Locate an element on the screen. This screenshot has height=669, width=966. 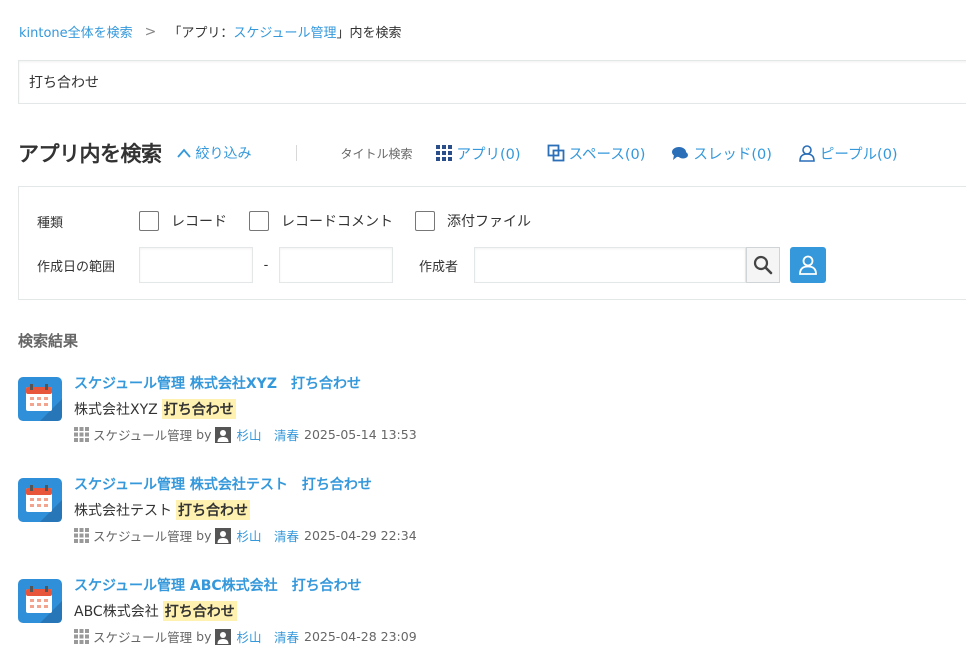
result-title-link: スケジュール管理 株式会社XYZ 打ち合わせ is located at coordinates (217, 383).